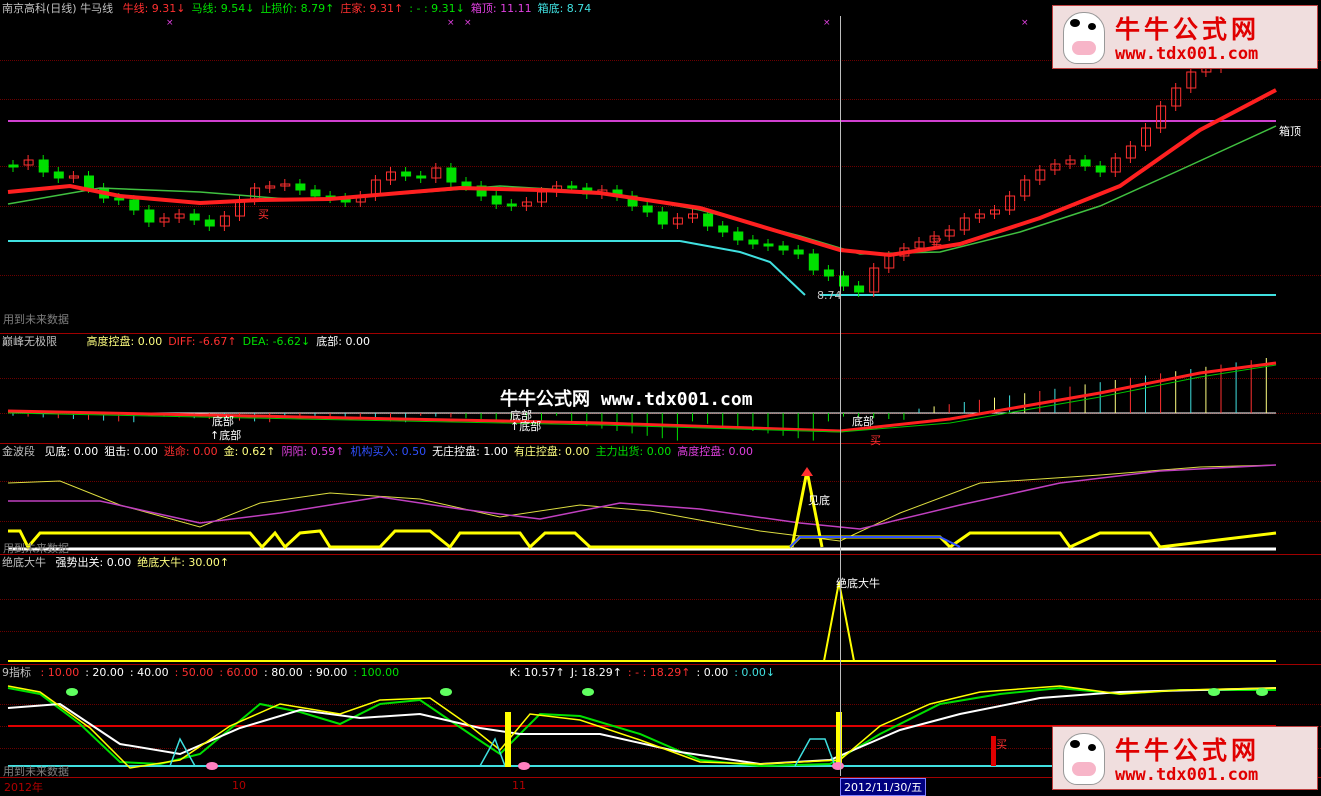 Image resolution: width=1321 pixels, height=796 pixels. I want to click on absolute-bottom-chart, so click(660, 609).